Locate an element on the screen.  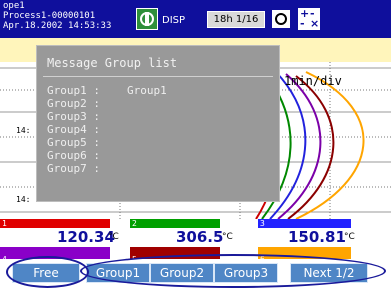
highlight-oval-groups is located at coordinates (233, 271).